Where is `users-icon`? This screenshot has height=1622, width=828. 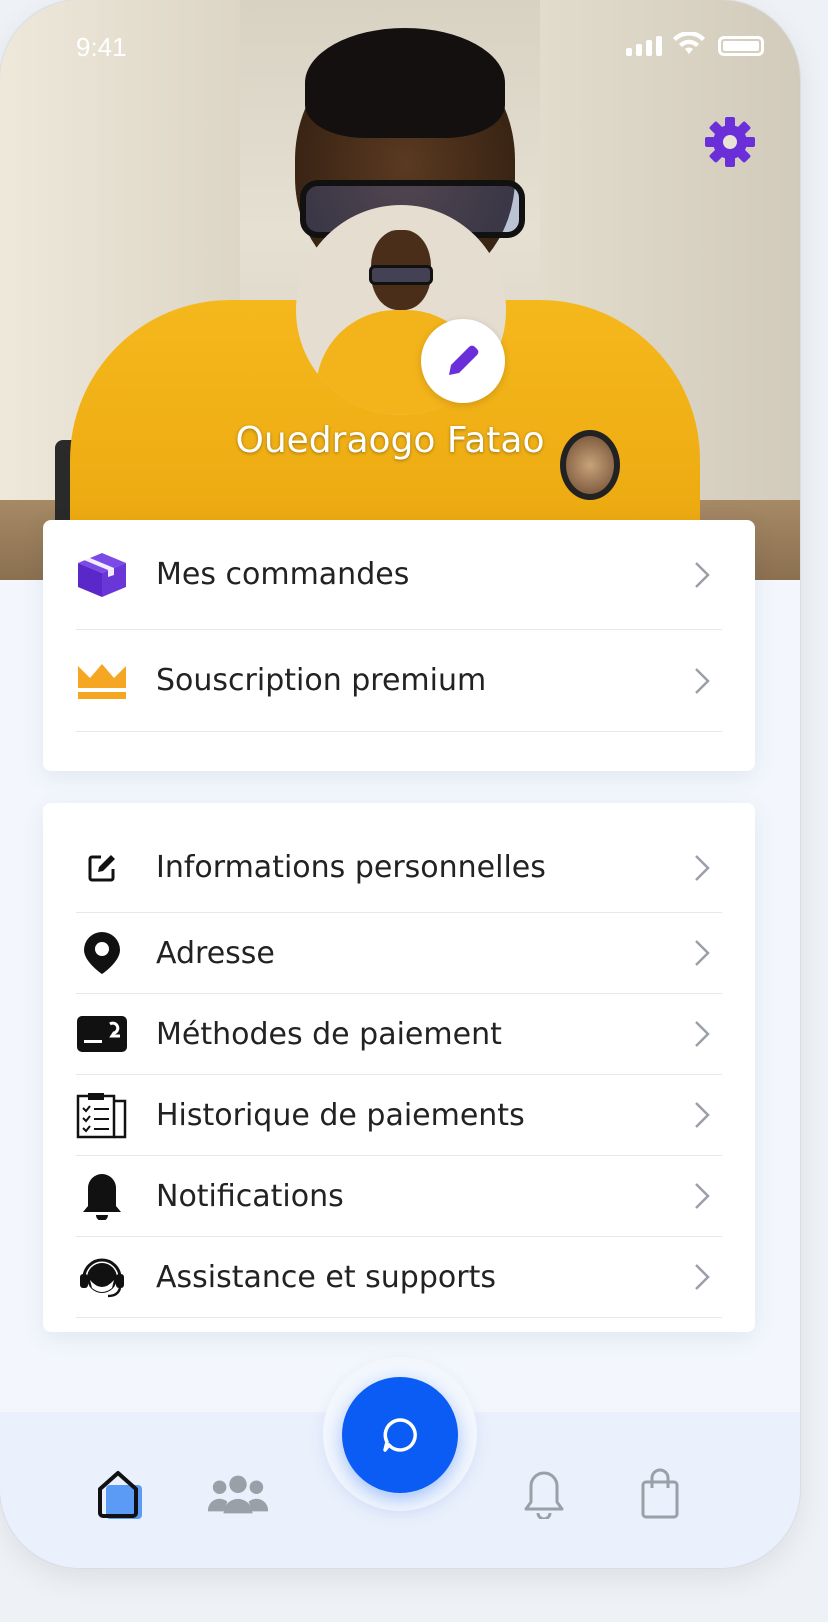
users-icon is located at coordinates (238, 1494).